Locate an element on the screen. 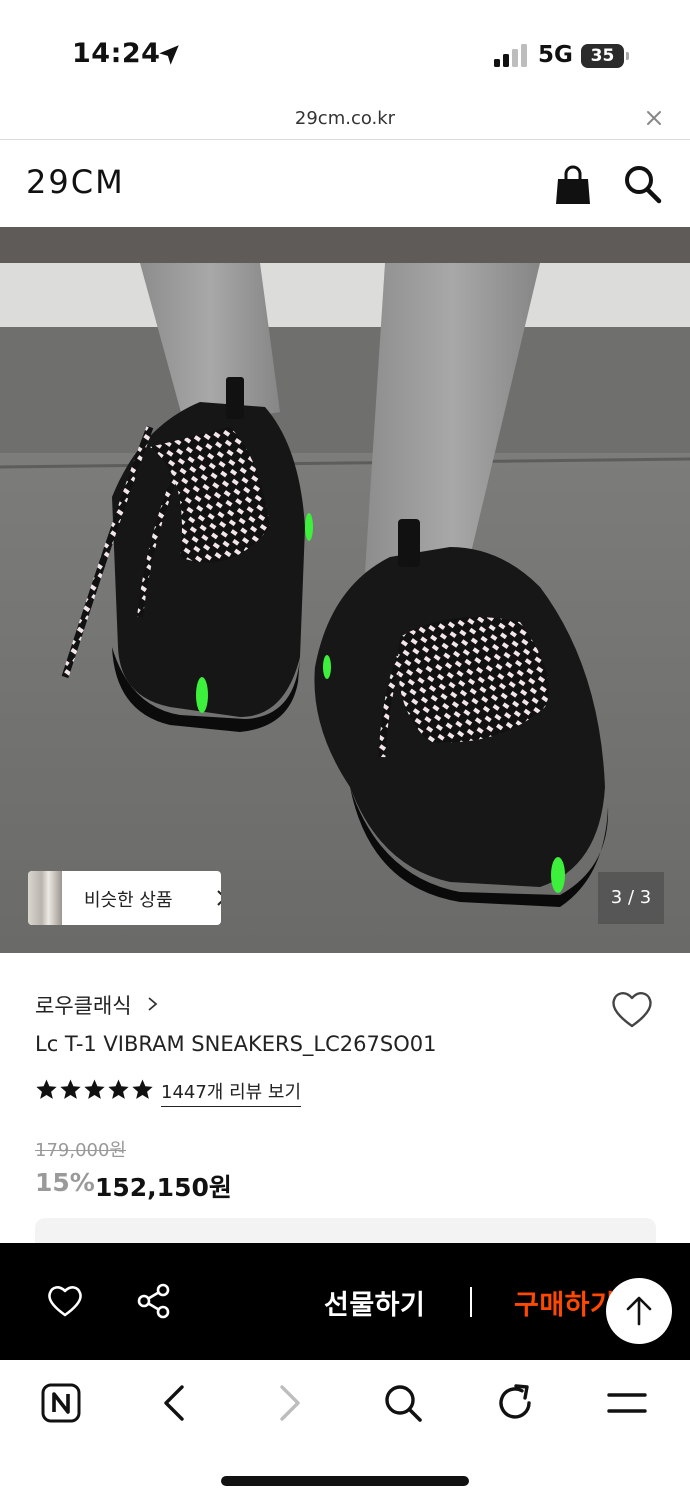 The image size is (690, 1500). similar-products-button: 비슷한 상품 is located at coordinates (124, 898).